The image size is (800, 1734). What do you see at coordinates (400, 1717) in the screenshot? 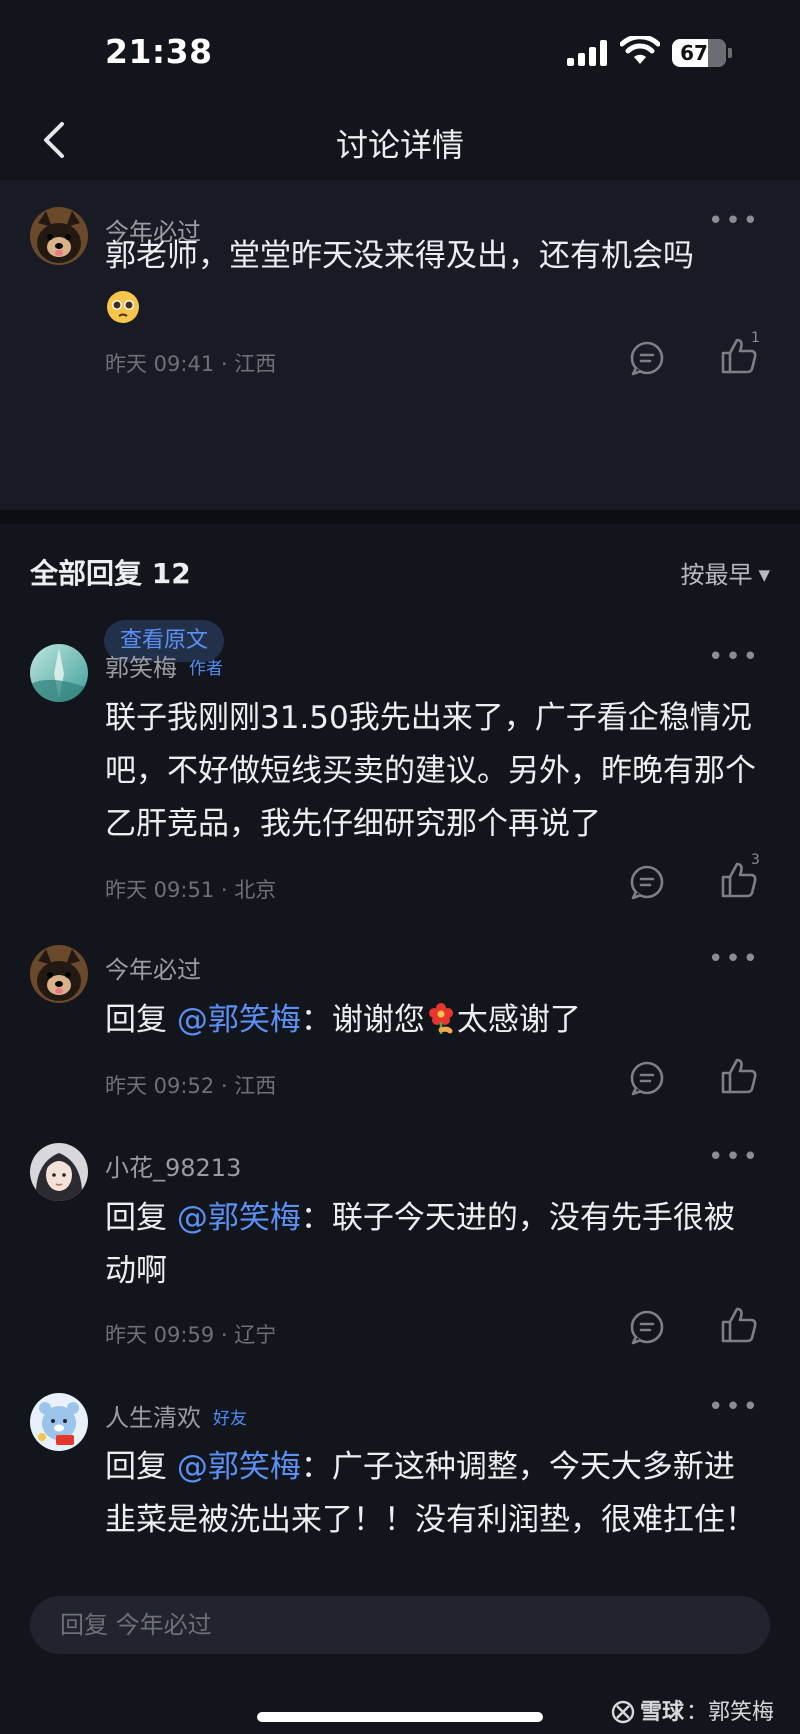
I see `home-indicator` at bounding box center [400, 1717].